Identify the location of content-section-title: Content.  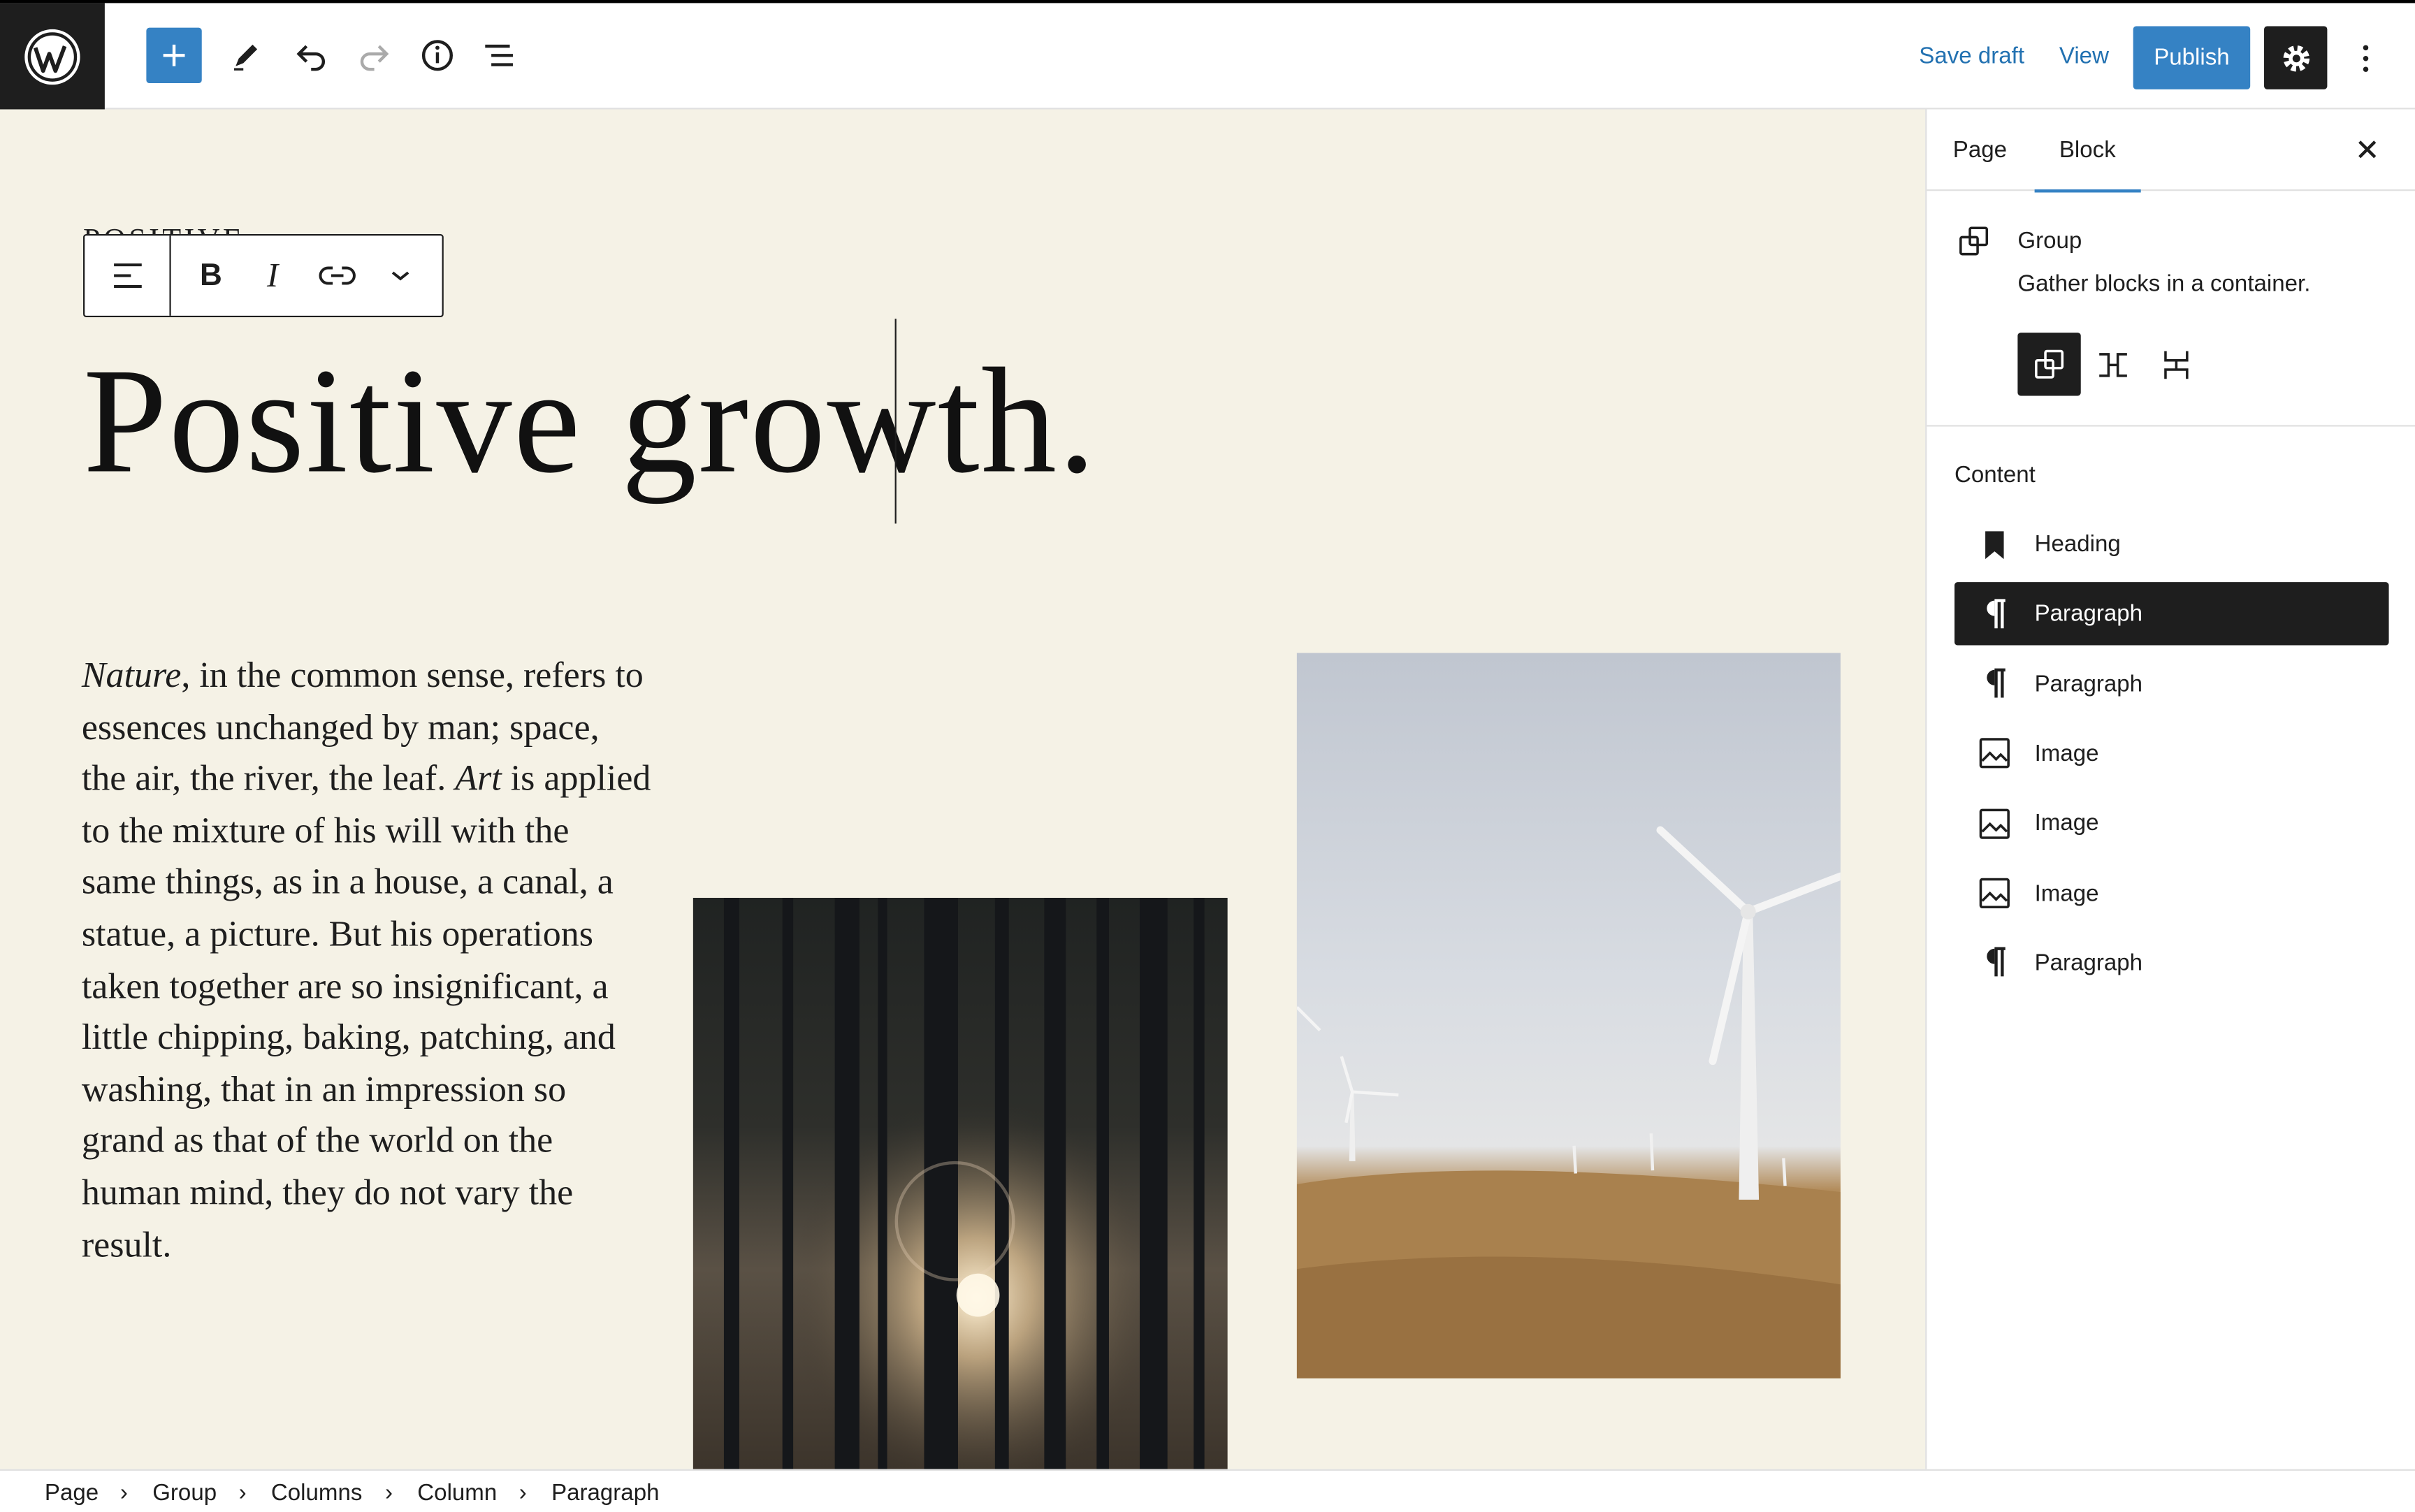
(1996, 475).